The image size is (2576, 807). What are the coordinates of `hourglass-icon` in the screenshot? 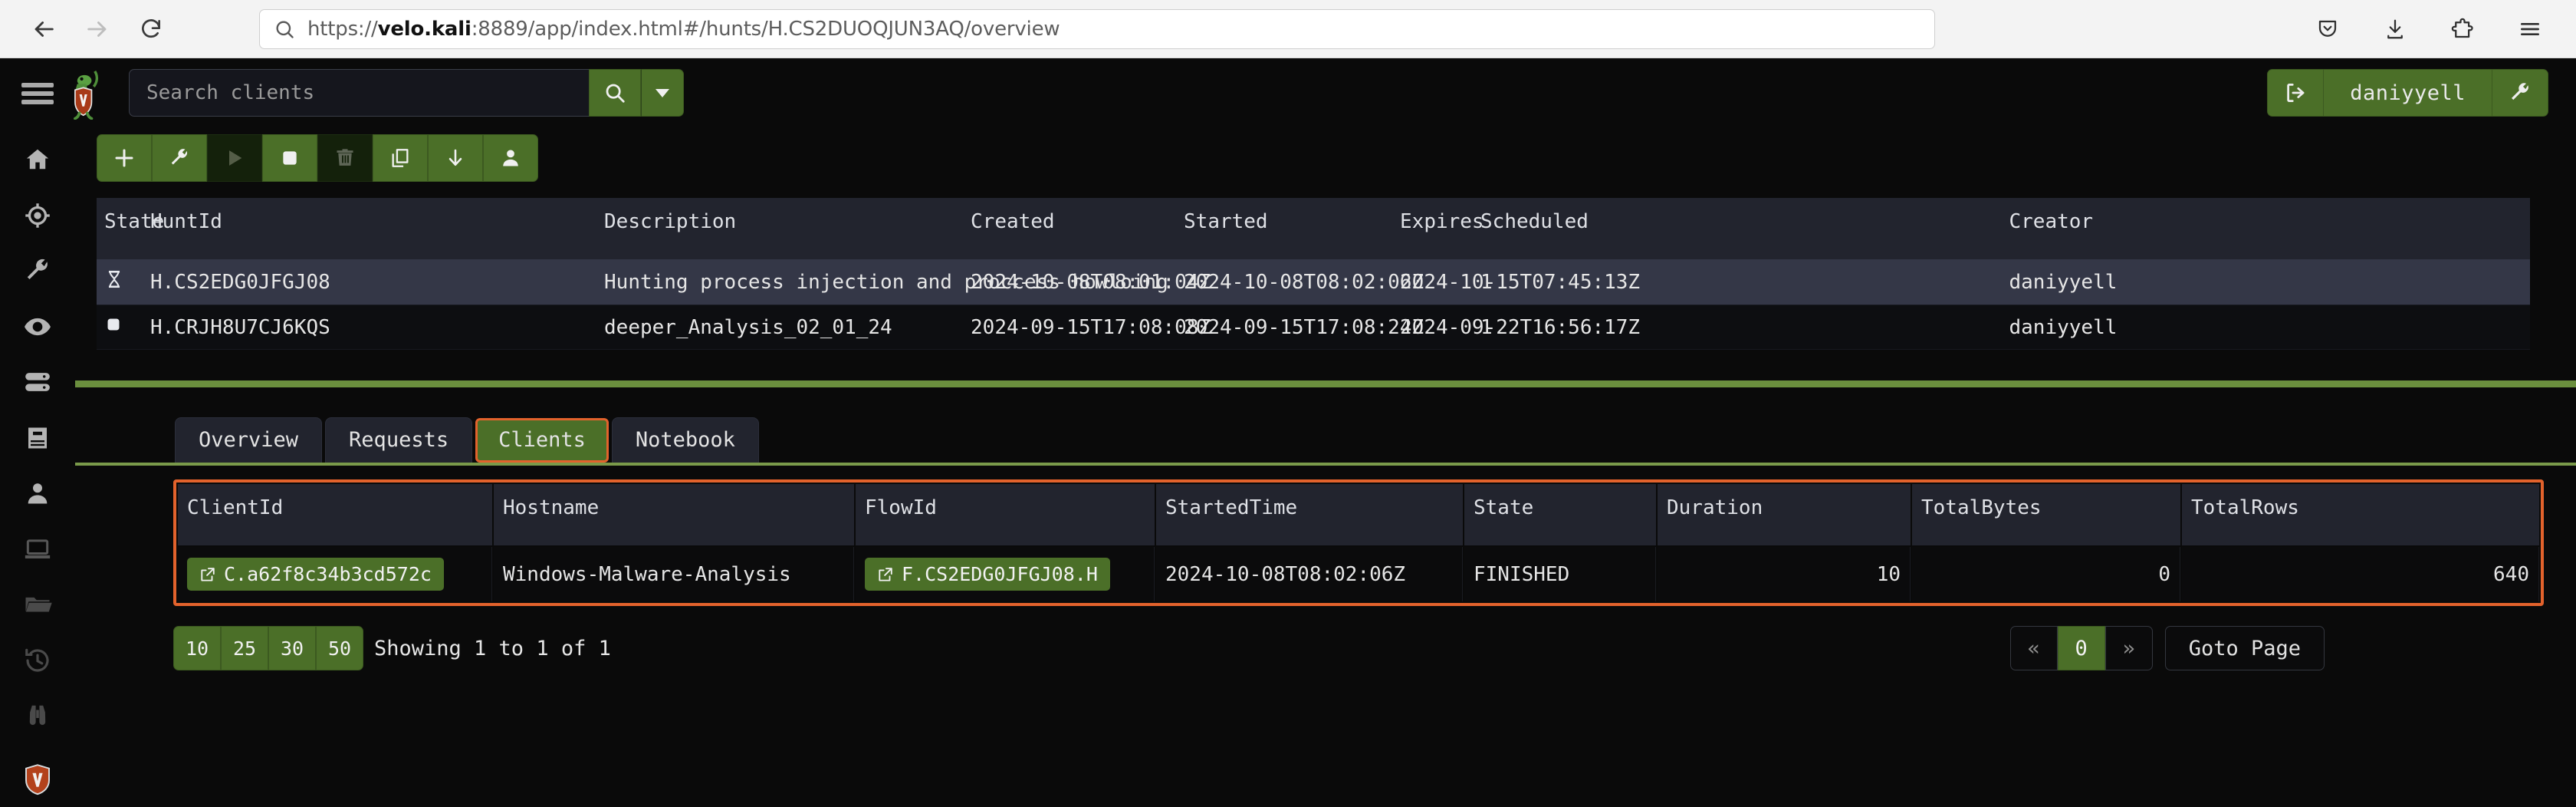 It's located at (114, 279).